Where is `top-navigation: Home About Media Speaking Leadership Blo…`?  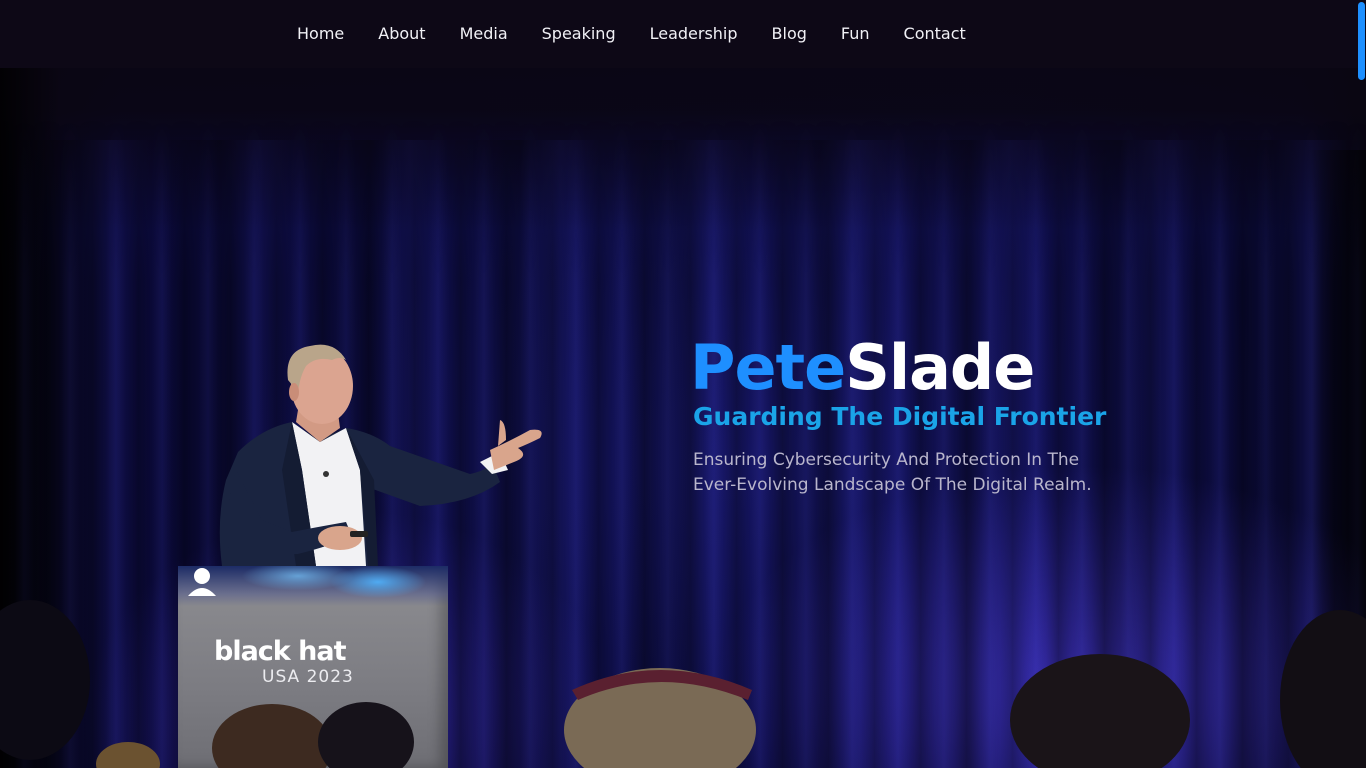 top-navigation: Home About Media Speaking Leadership Blo… is located at coordinates (683, 34).